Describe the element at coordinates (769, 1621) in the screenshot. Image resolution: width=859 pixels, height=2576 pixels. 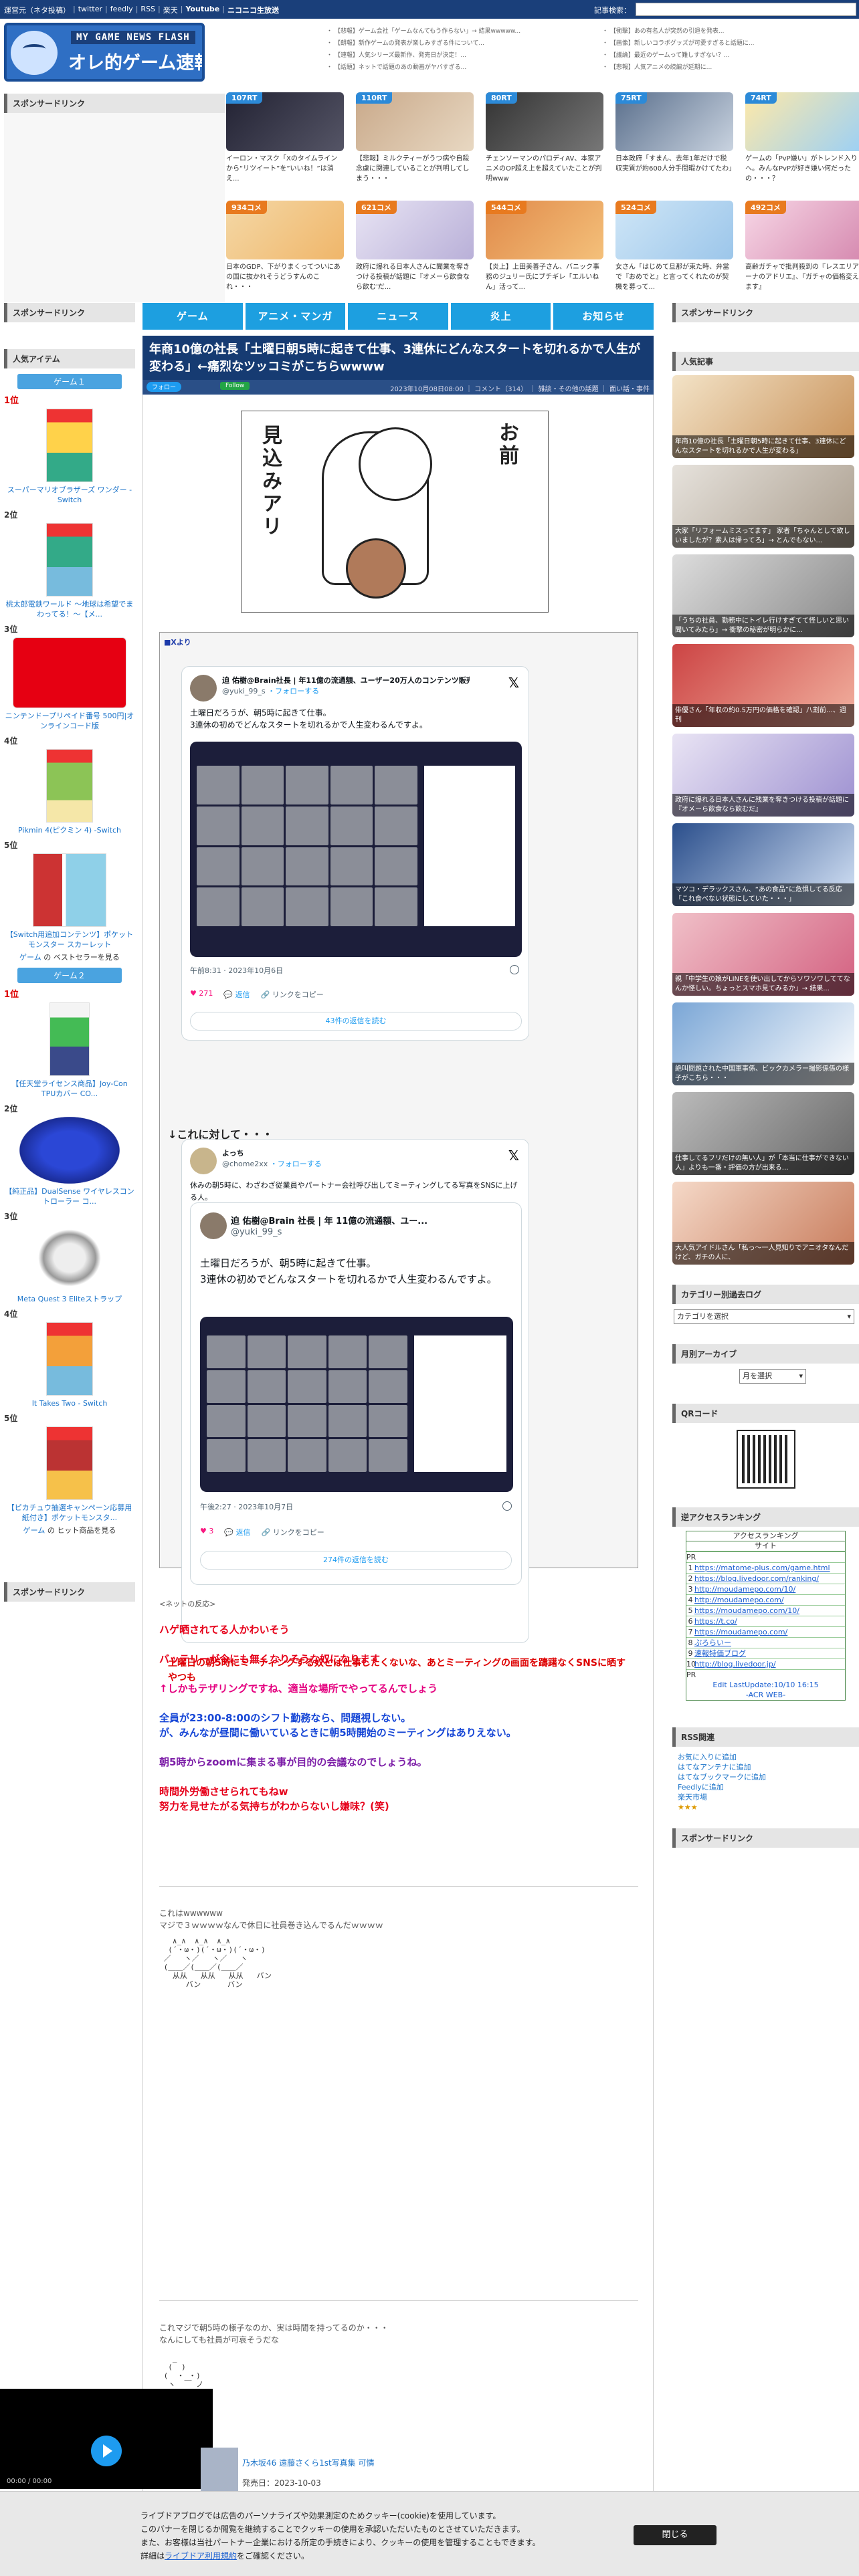
I see `rank-url: https://t.co/` at that location.